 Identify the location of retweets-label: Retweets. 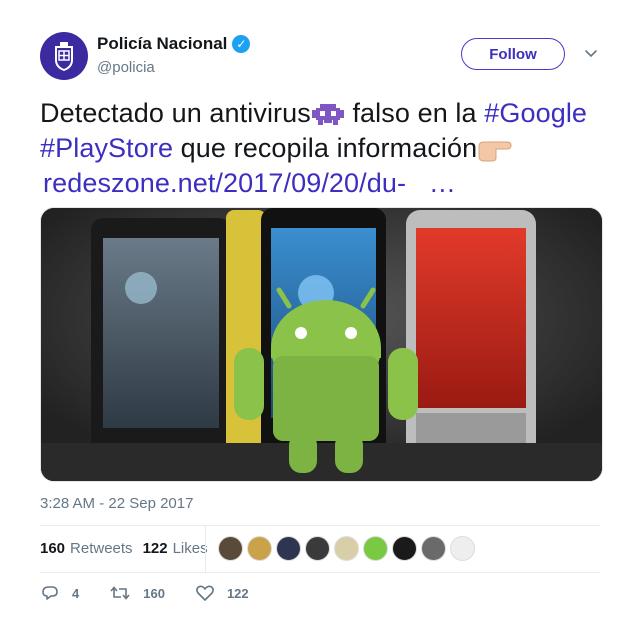
(101, 548).